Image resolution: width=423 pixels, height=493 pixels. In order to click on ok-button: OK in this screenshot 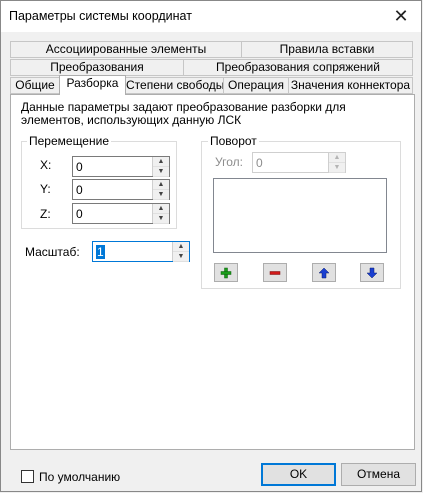, I will do `click(298, 474)`.